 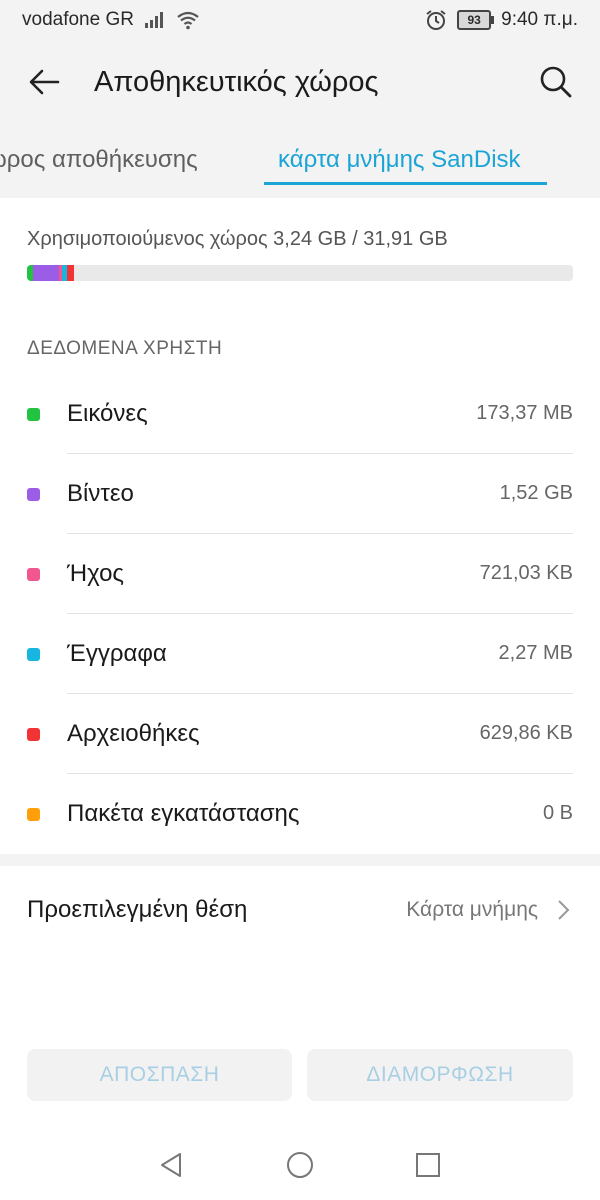 What do you see at coordinates (70, 273) in the screenshot?
I see `usage-segment-archives` at bounding box center [70, 273].